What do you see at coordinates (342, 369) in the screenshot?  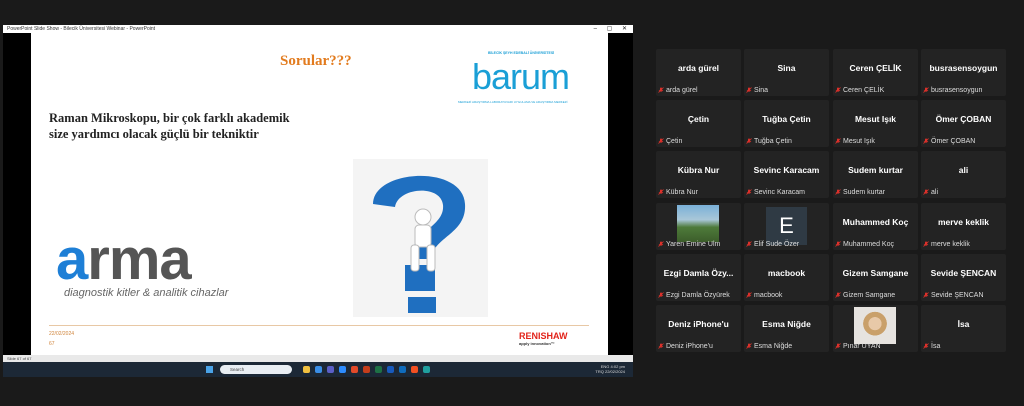 I see `zoom-icon` at bounding box center [342, 369].